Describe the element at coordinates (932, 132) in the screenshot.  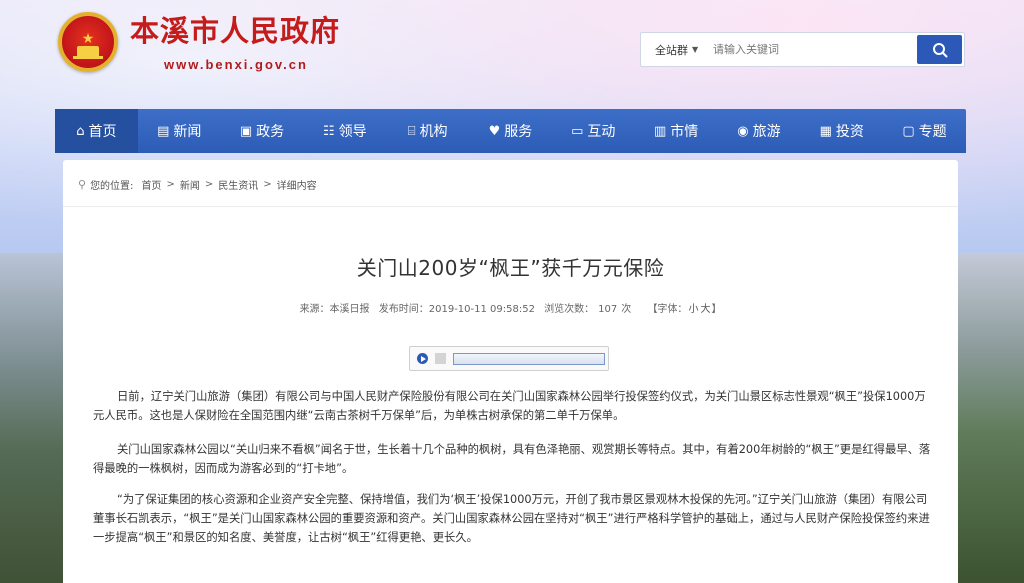
I see `nav-label: 专题` at that location.